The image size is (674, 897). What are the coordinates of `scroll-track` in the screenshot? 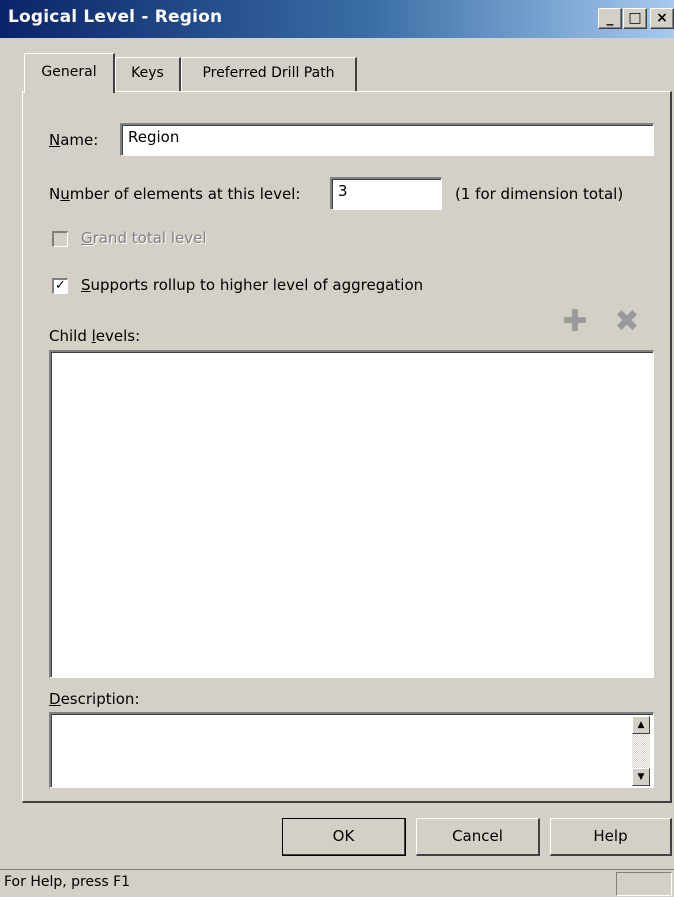 It's located at (641, 751).